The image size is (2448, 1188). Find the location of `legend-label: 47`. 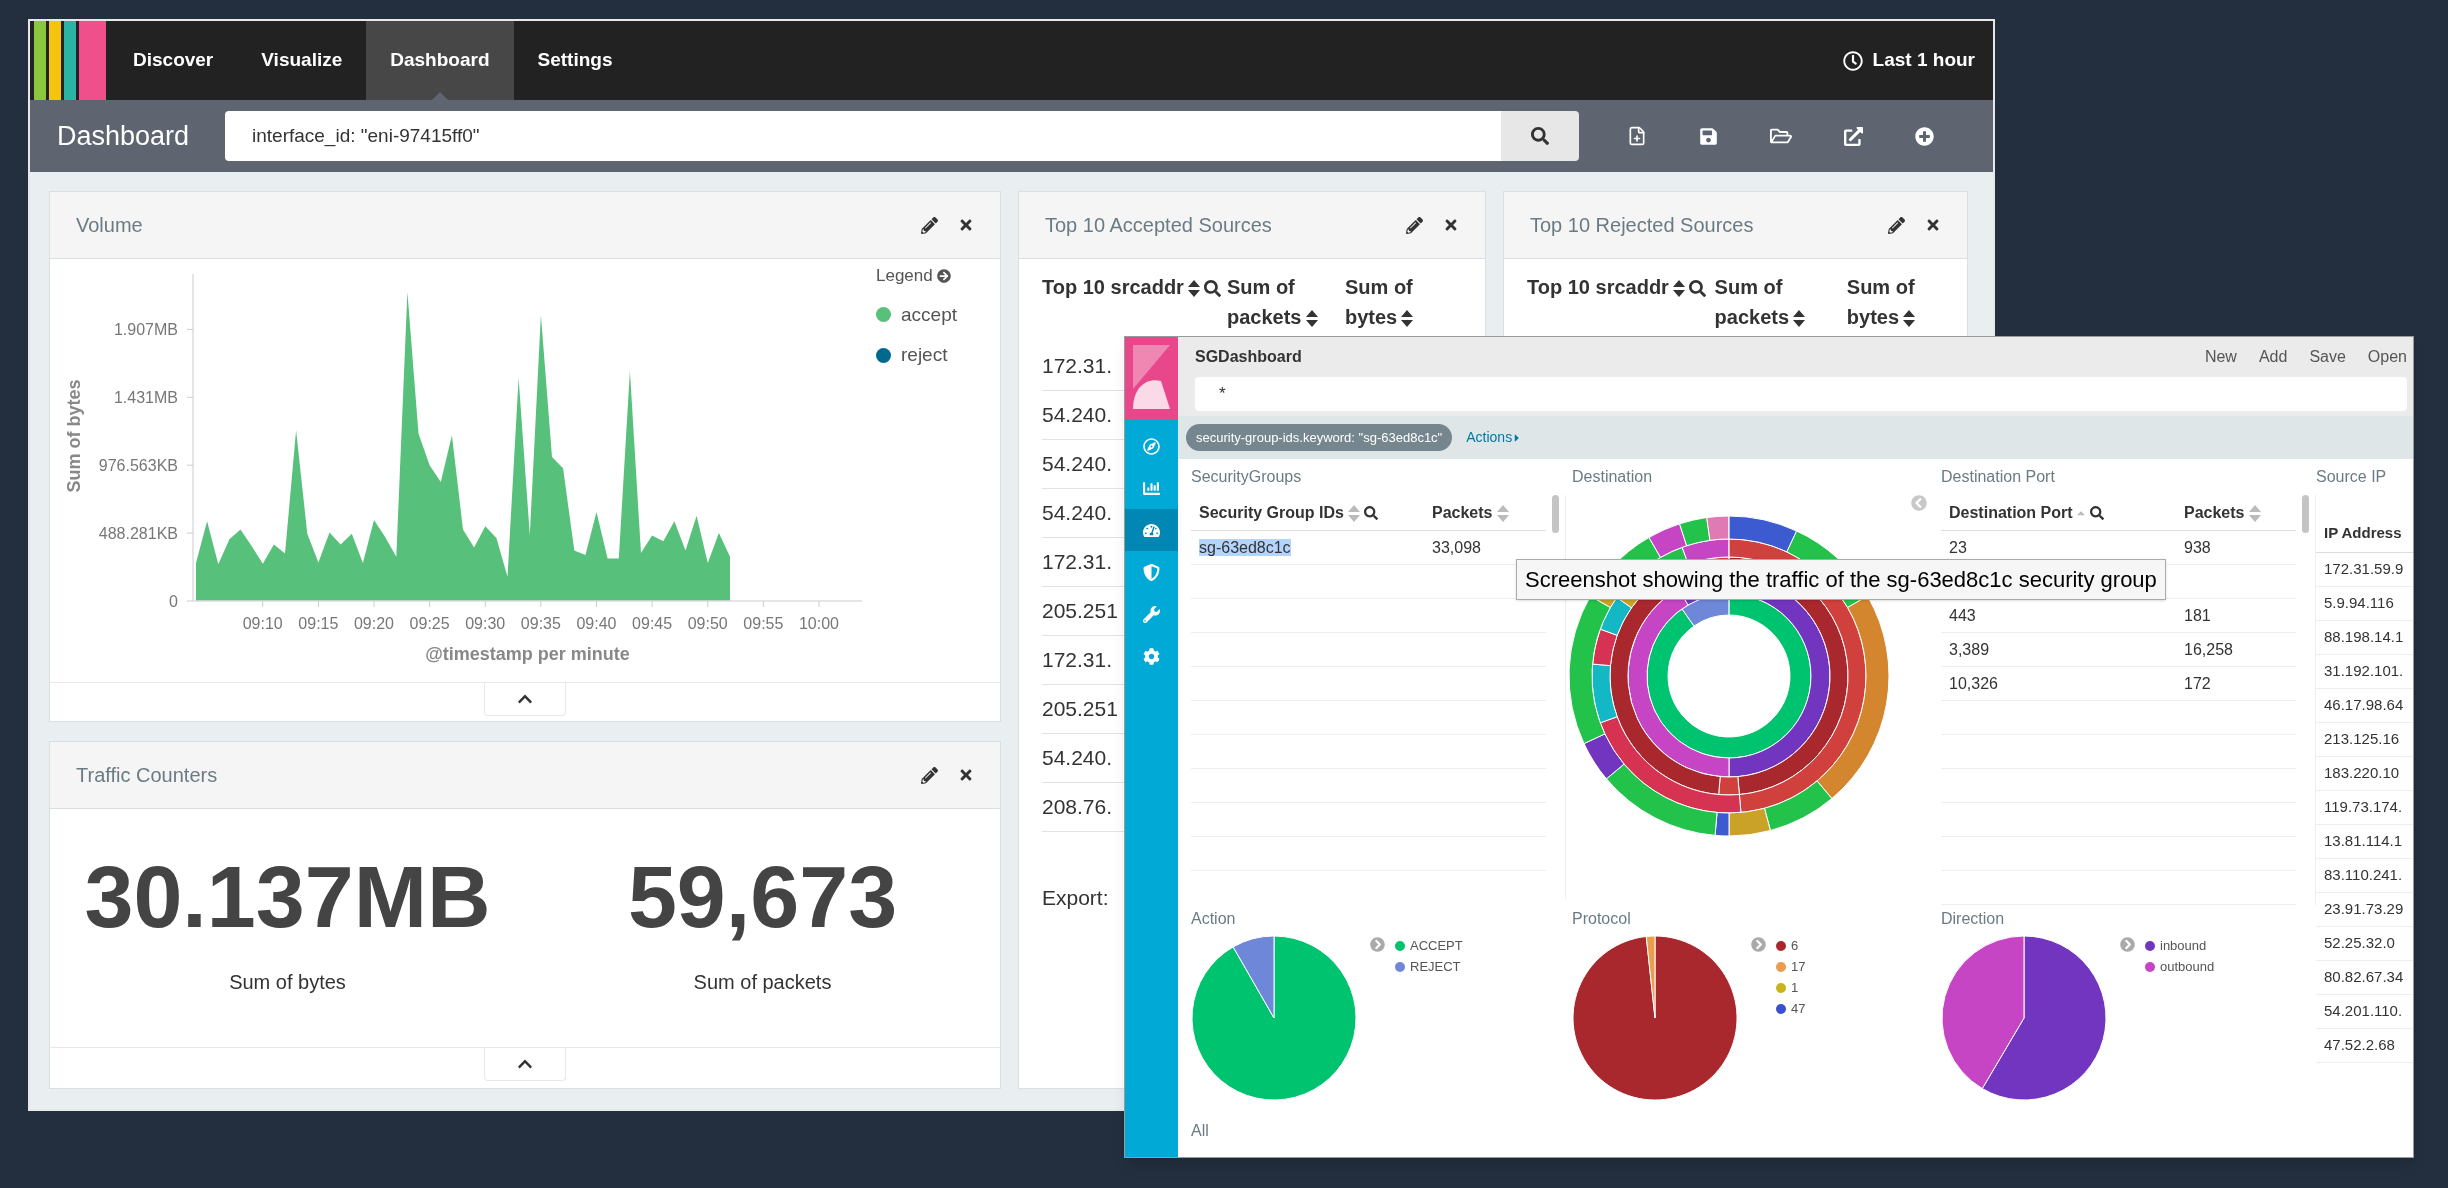

legend-label: 47 is located at coordinates (1798, 1008).